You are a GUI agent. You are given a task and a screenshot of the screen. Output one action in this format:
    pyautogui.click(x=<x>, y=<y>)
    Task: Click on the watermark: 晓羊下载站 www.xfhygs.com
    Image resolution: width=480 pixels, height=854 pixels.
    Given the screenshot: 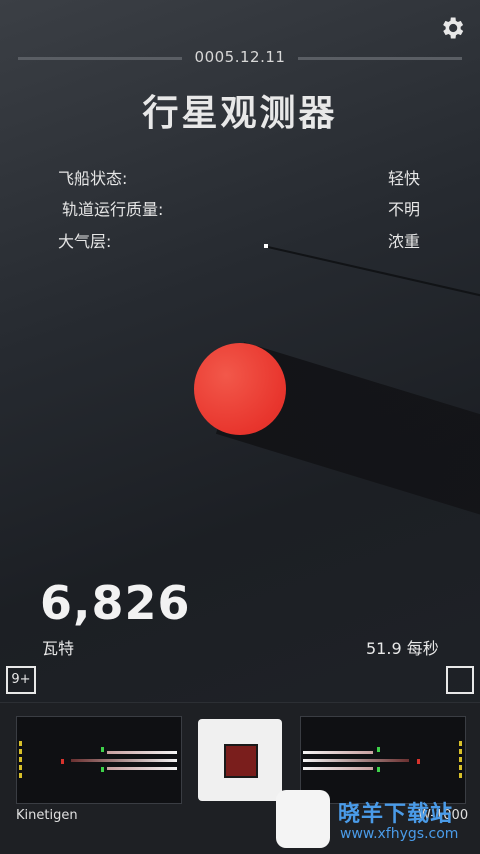 What is the action you would take?
    pyautogui.click(x=378, y=821)
    